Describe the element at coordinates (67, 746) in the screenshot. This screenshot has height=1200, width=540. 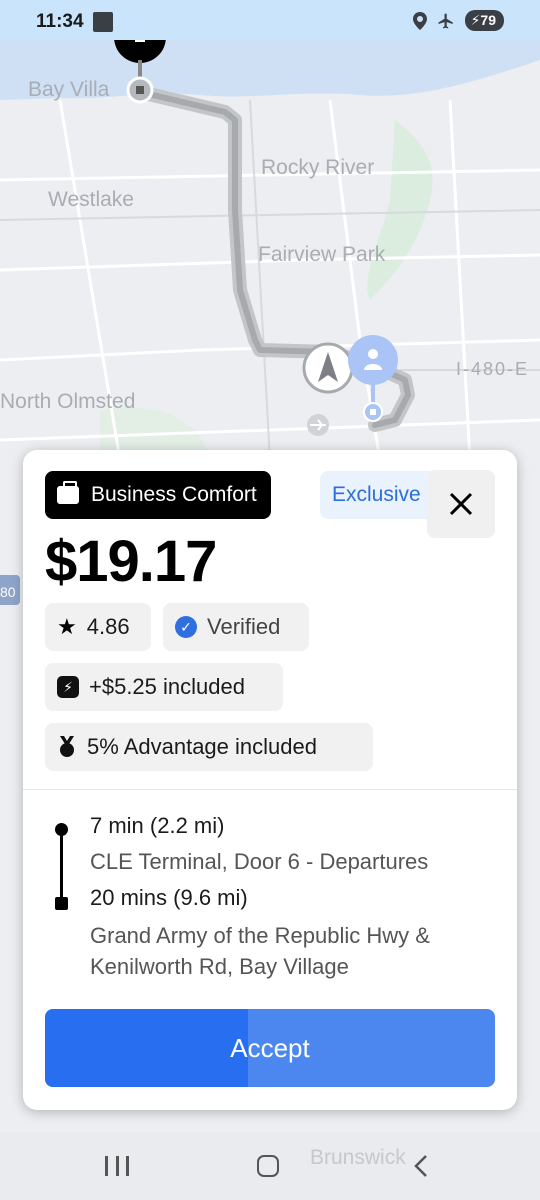
I see `medal-icon` at that location.